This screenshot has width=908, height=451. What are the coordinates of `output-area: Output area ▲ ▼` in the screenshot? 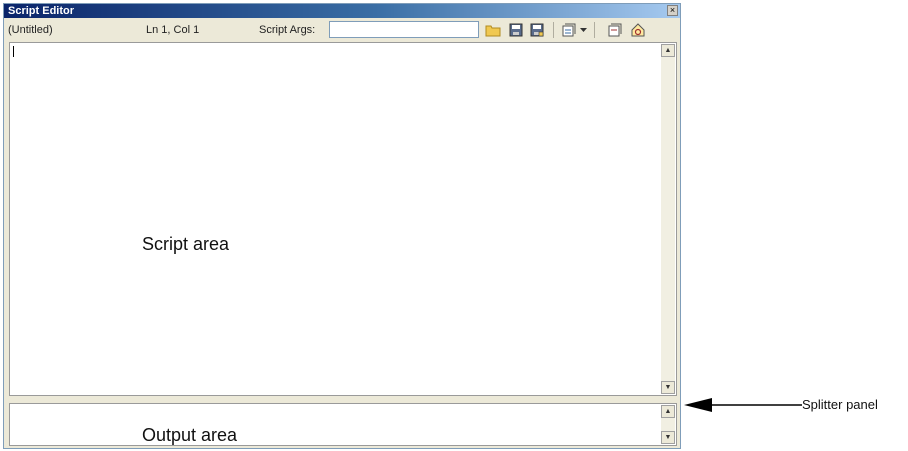 It's located at (343, 424).